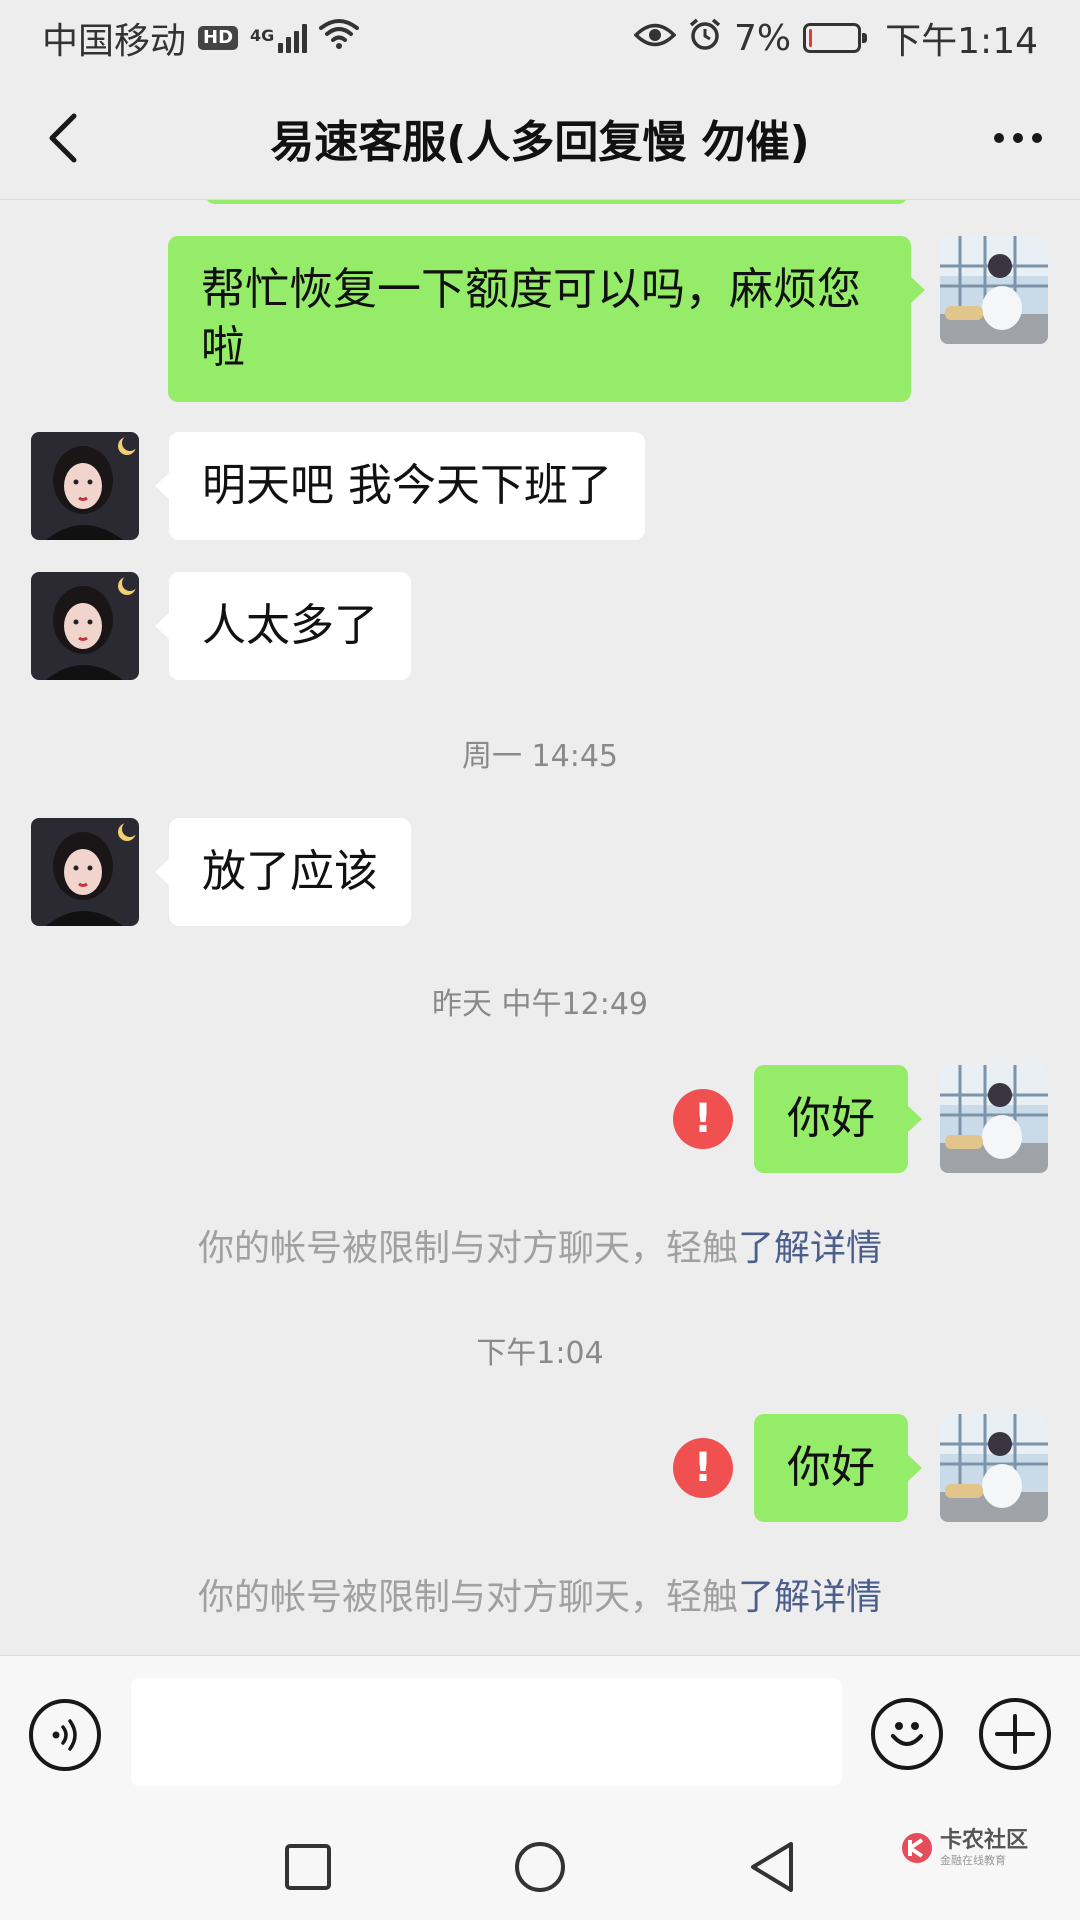 This screenshot has height=1920, width=1080. Describe the element at coordinates (540, 756) in the screenshot. I see `timestamp: 周一 14:45` at that location.